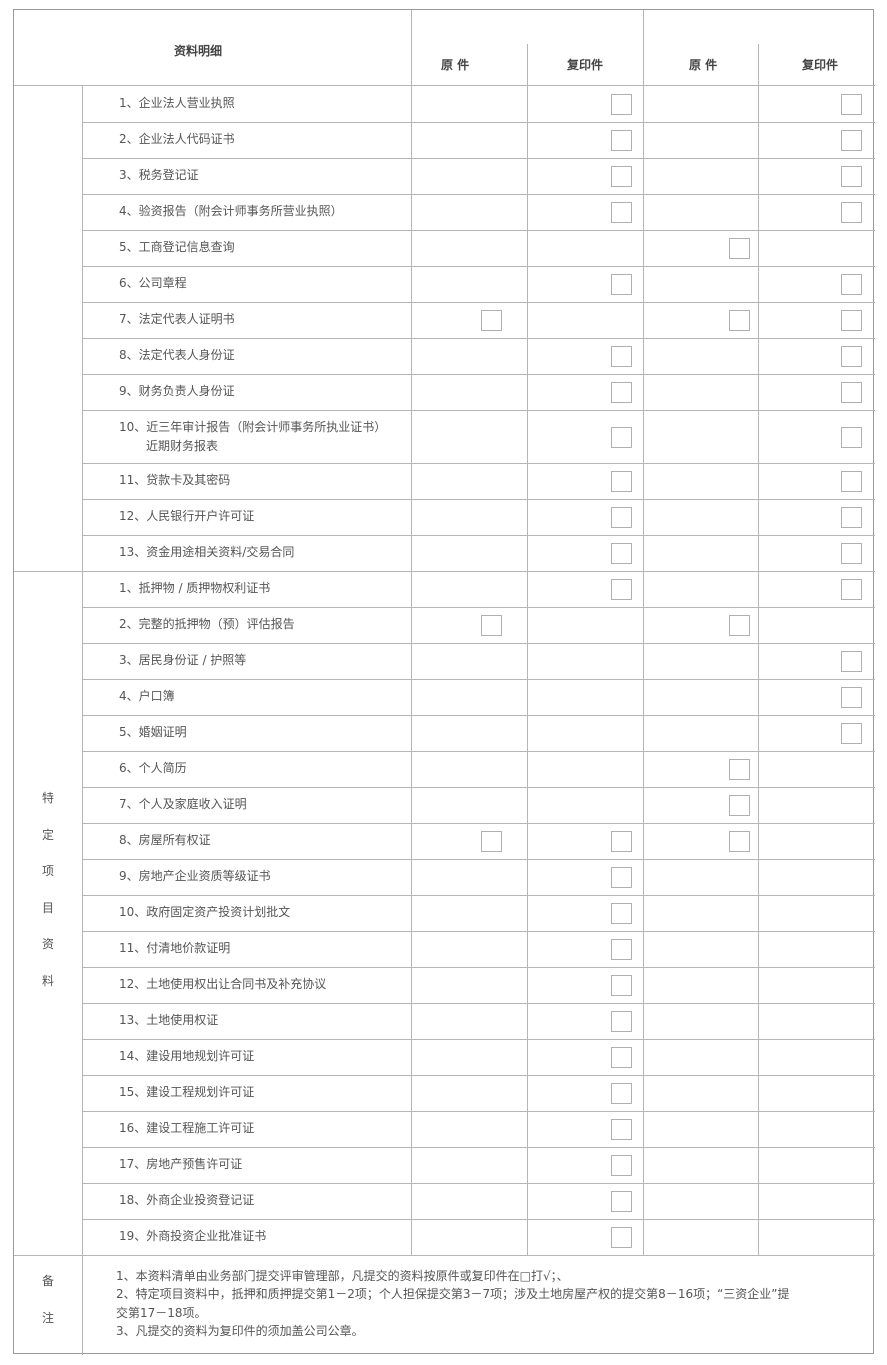  I want to click on checklist-item-label: 5、婚姻证明, so click(153, 732).